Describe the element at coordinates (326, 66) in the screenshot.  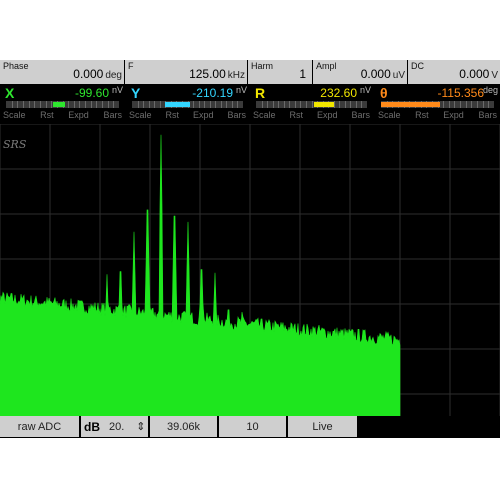
I see `amplitude-label: Ampl` at that location.